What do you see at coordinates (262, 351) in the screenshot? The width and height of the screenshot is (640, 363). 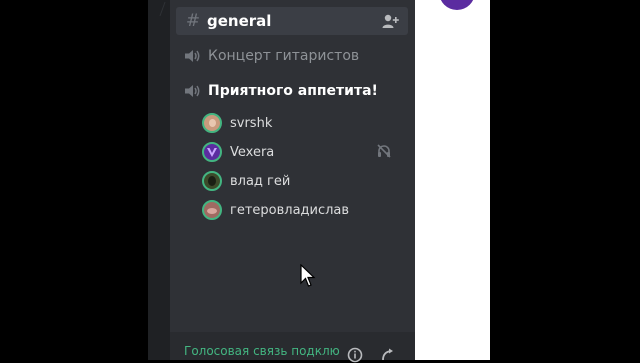 I see `voice-status-text: Голосовая связь подклю` at bounding box center [262, 351].